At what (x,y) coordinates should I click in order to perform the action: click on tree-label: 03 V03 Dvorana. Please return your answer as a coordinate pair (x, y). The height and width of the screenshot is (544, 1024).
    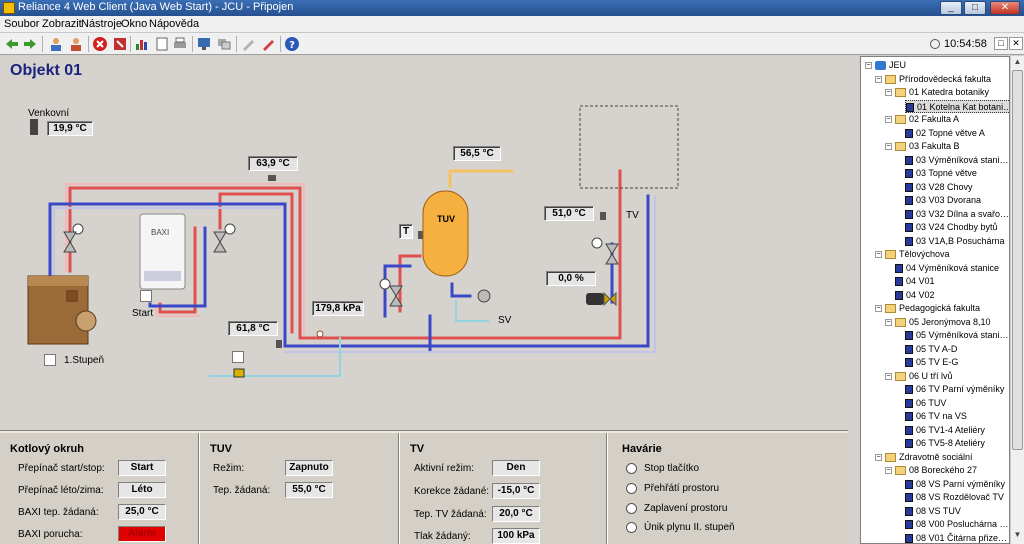
    Looking at the image, I should click on (949, 200).